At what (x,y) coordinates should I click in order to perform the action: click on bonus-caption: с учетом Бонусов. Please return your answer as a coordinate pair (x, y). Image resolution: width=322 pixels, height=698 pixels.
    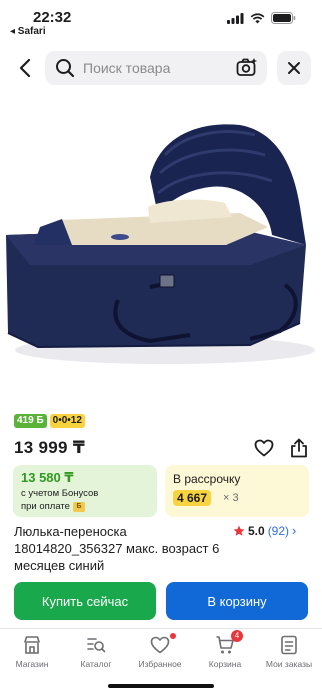
    Looking at the image, I should click on (60, 493).